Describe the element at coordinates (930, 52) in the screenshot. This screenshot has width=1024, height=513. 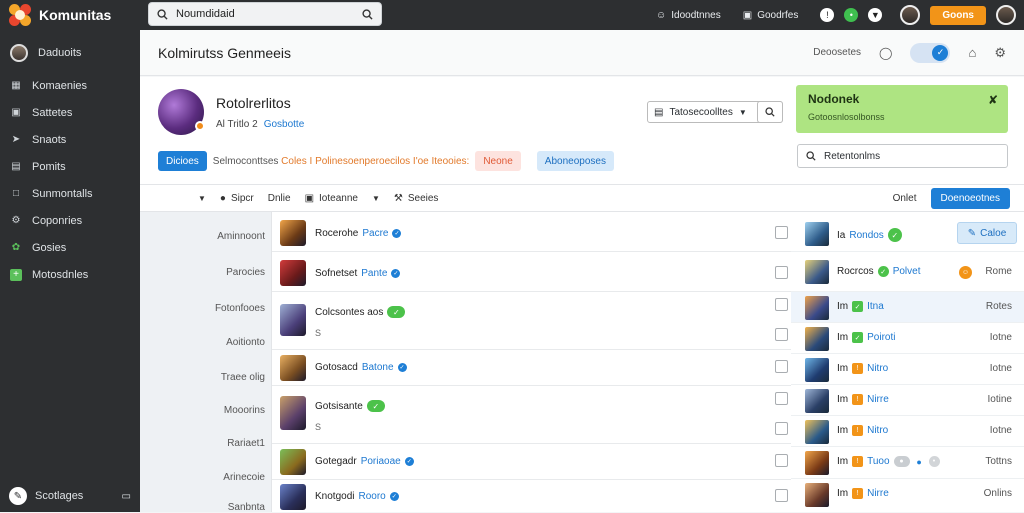
I see `mode-toggle: ✓` at that location.